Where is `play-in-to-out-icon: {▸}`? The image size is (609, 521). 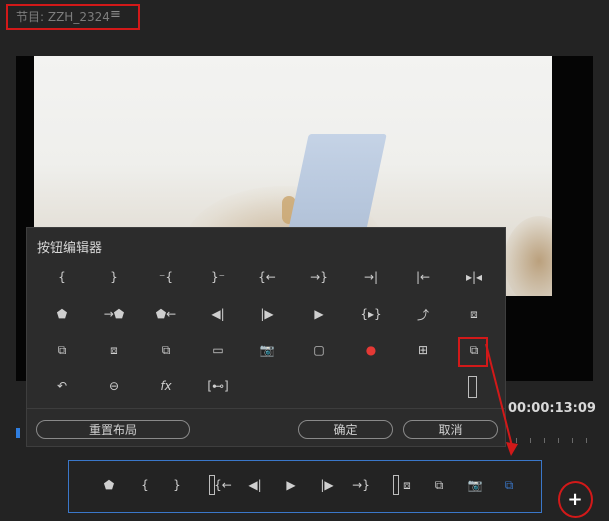 play-in-to-out-icon: {▸} is located at coordinates (371, 314).